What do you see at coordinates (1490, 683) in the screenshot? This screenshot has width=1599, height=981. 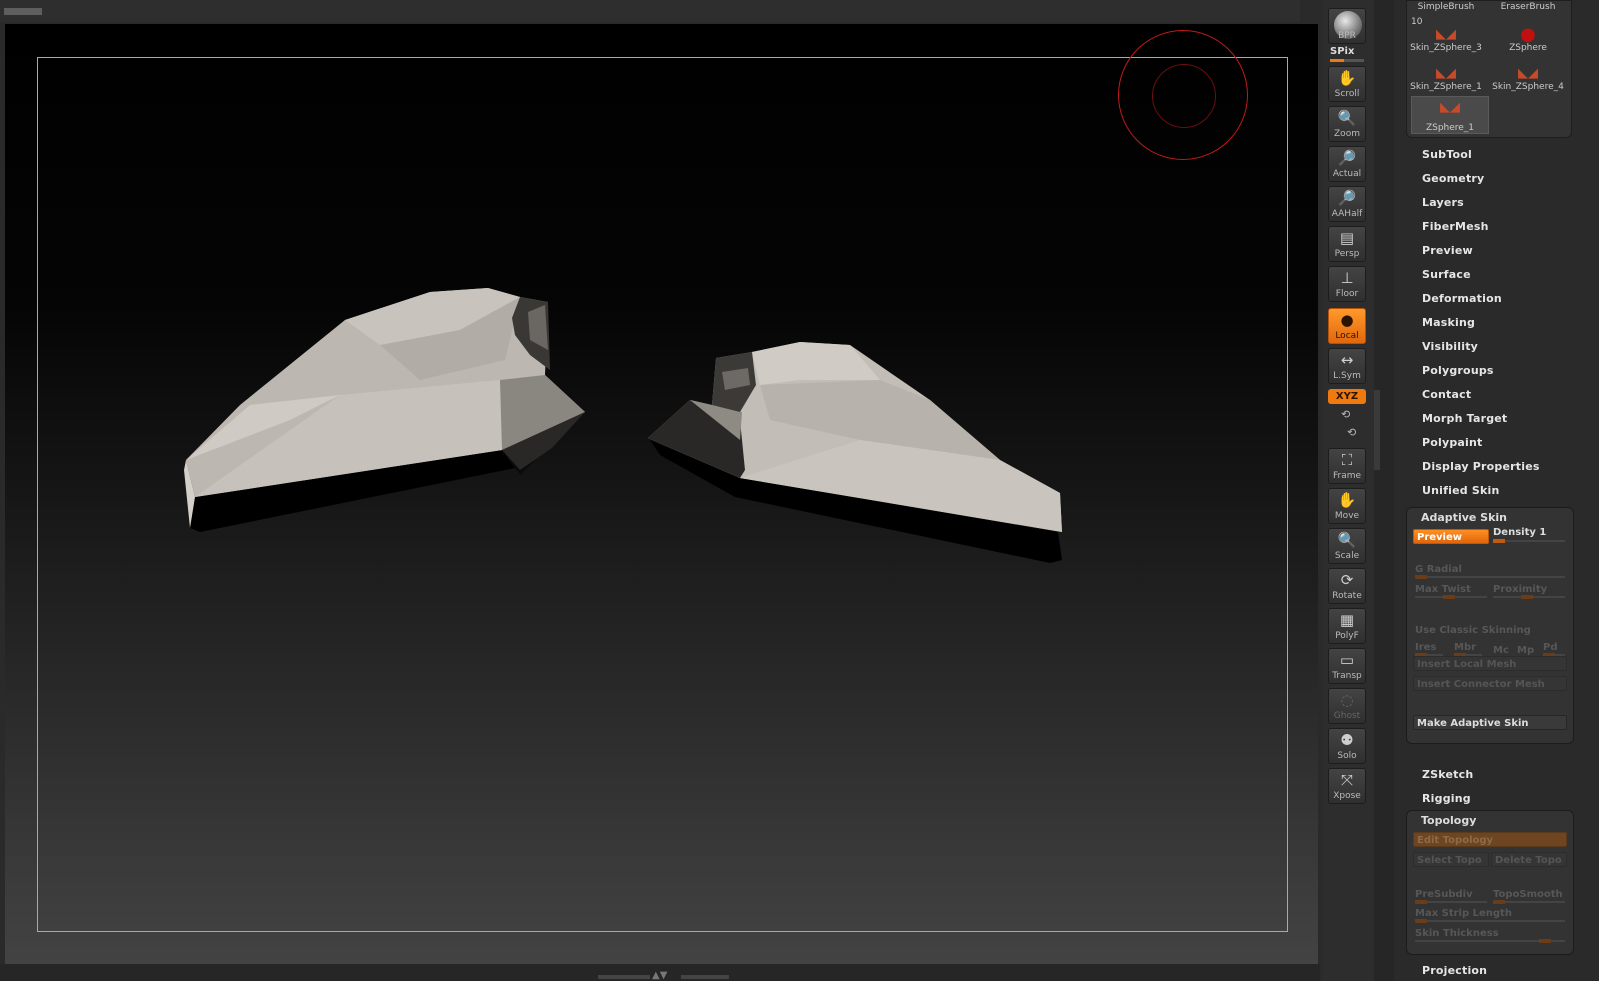 I see `insert-connector-mesh-button: Insert Connector Mesh` at bounding box center [1490, 683].